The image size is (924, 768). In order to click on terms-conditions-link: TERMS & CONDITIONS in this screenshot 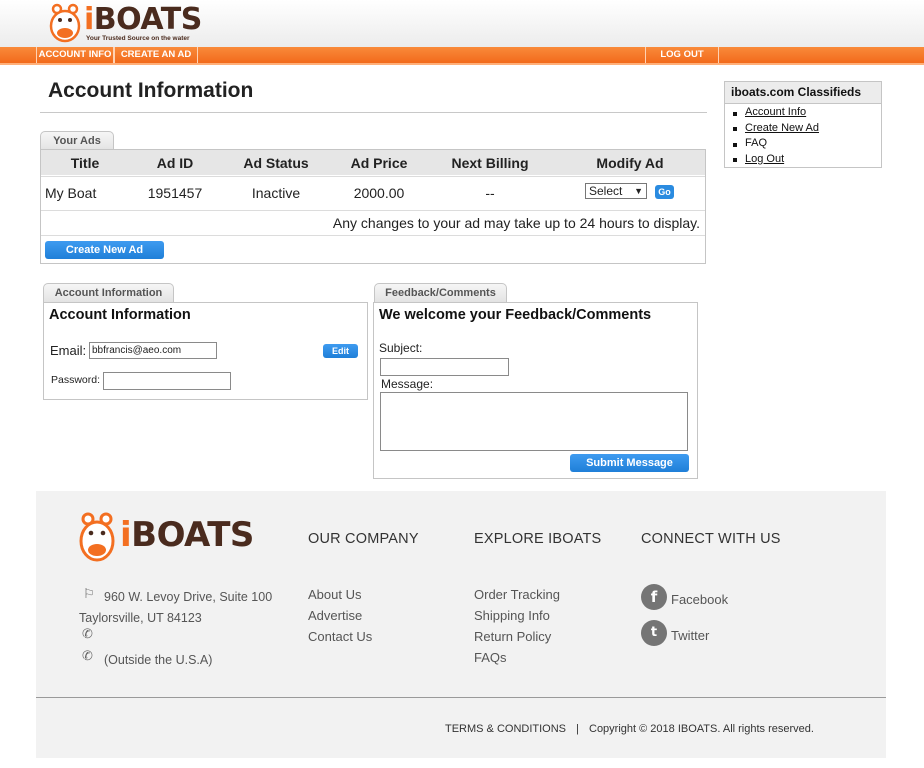, I will do `click(505, 729)`.